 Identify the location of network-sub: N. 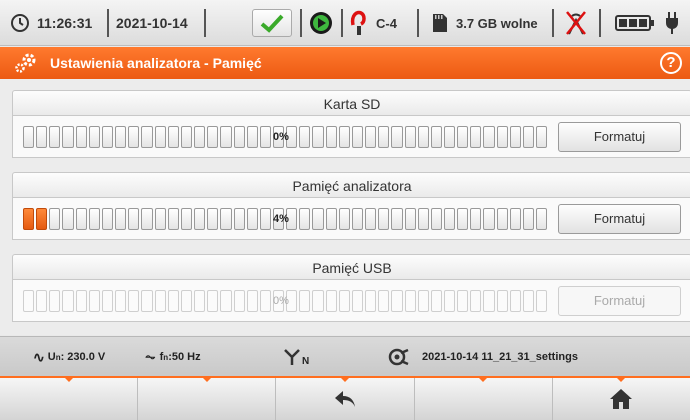
(306, 361).